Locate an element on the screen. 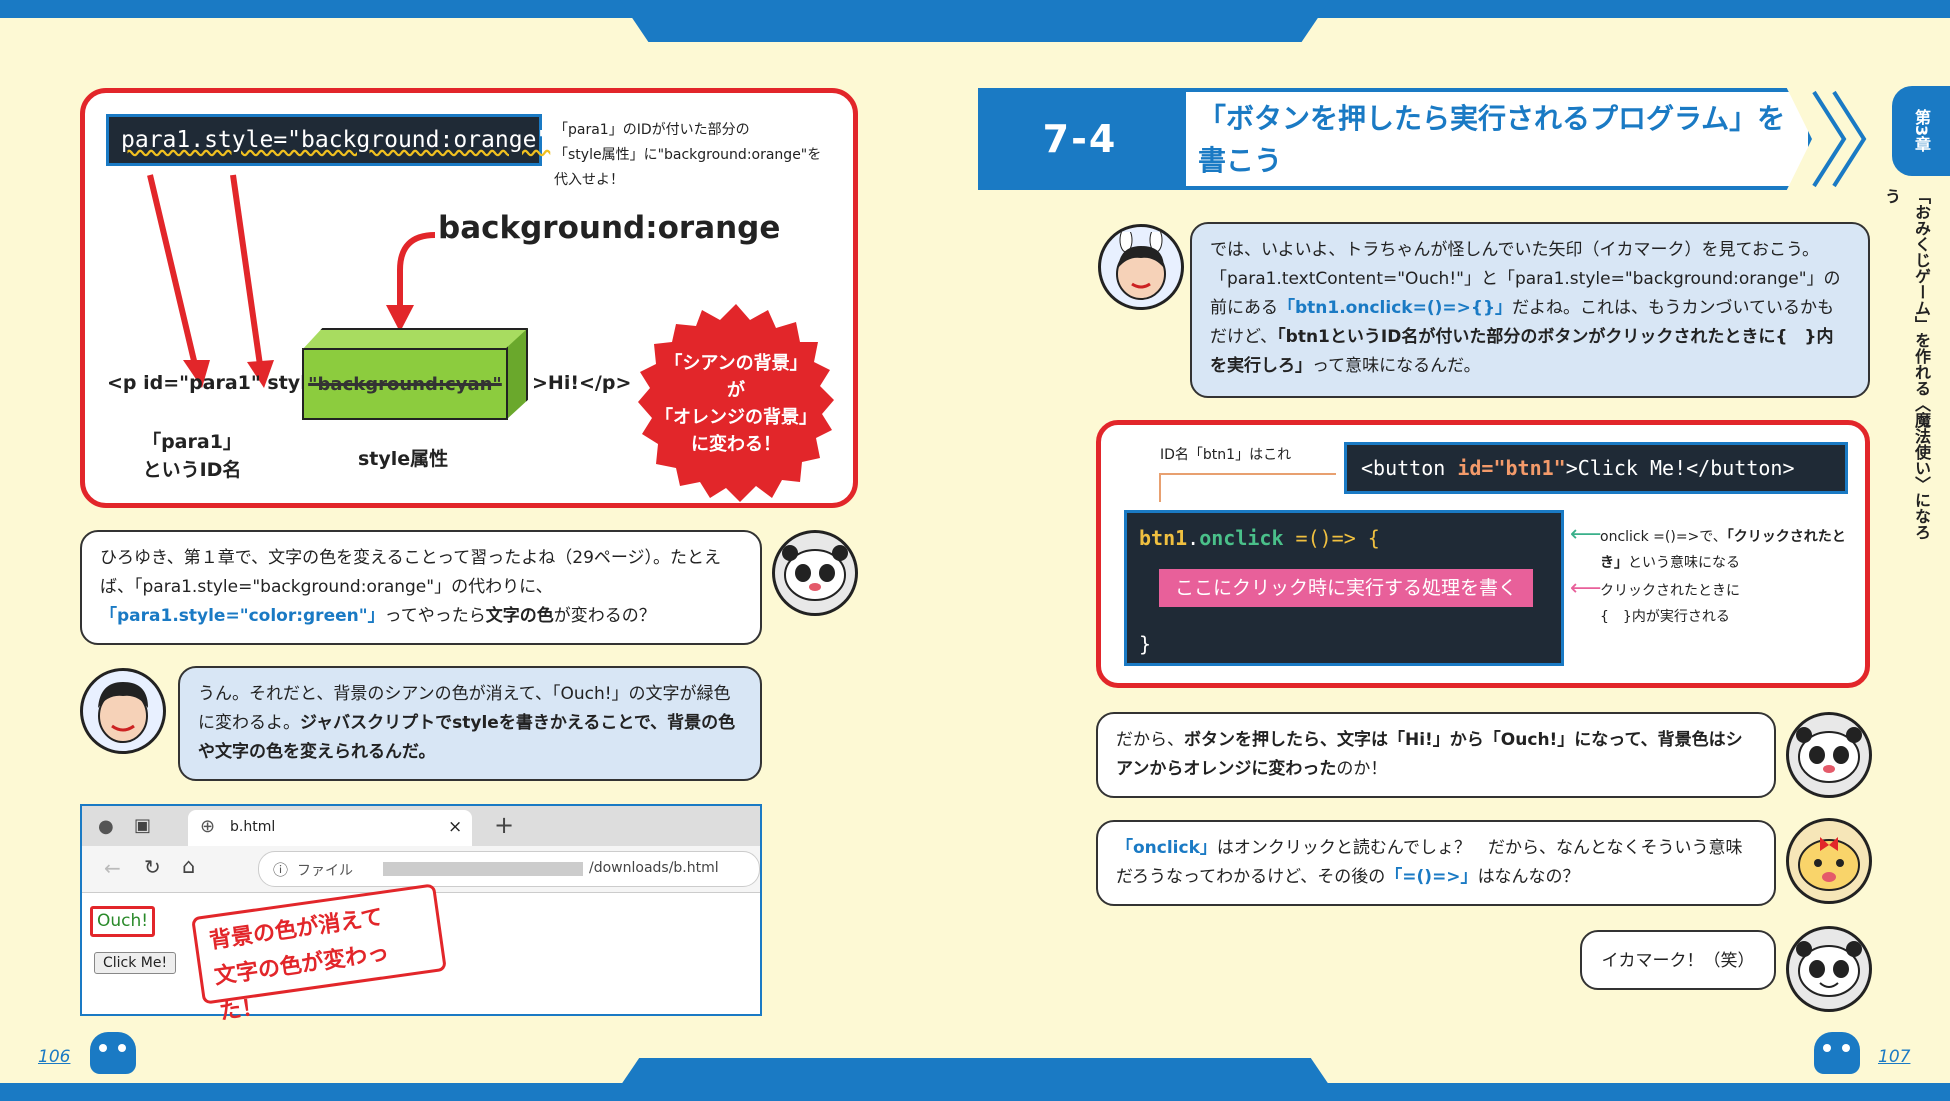  click-me-button: Click Me! is located at coordinates (135, 963).